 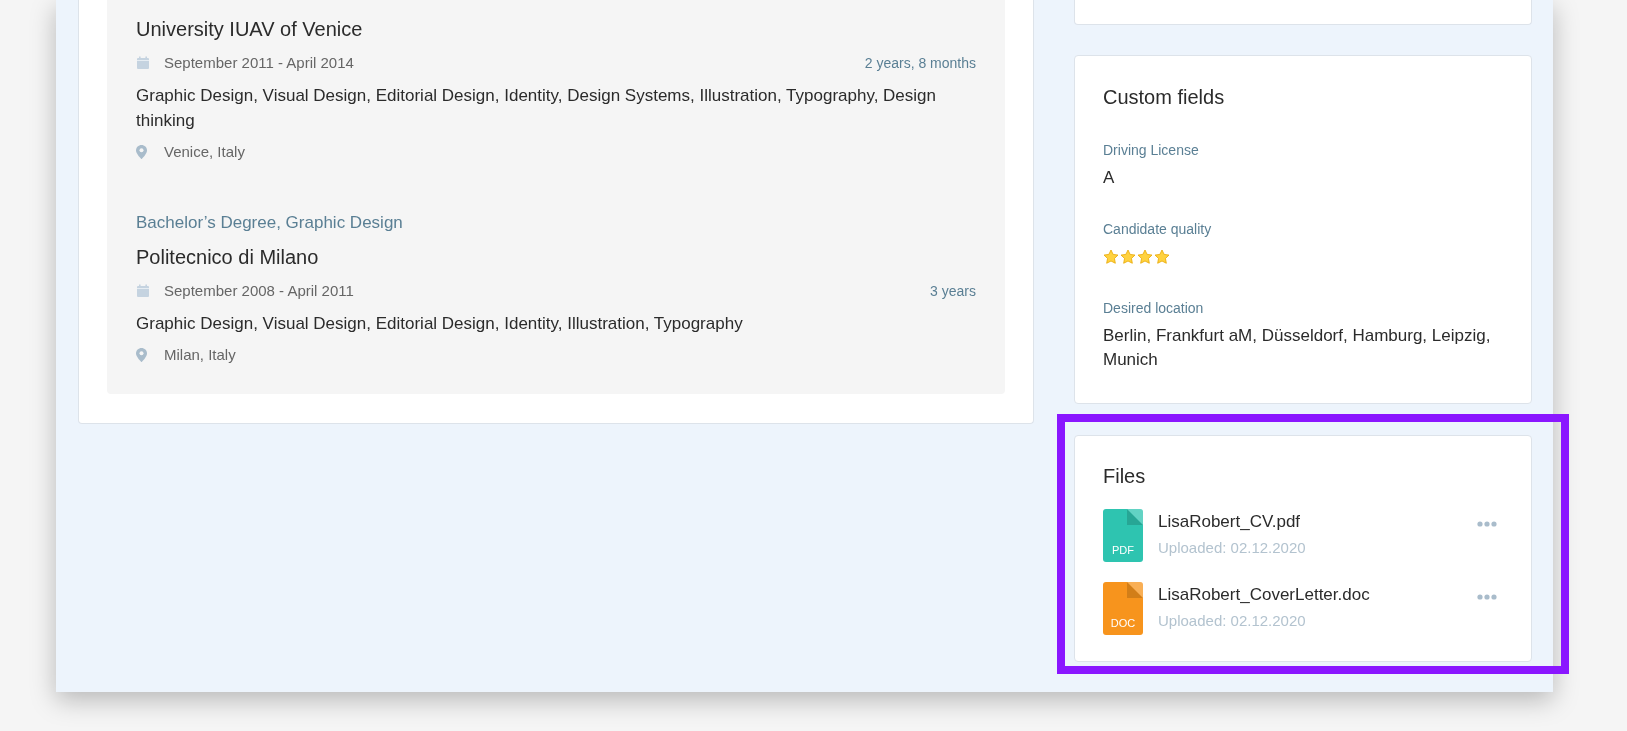 What do you see at coordinates (1109, 178) in the screenshot?
I see `field-value: A` at bounding box center [1109, 178].